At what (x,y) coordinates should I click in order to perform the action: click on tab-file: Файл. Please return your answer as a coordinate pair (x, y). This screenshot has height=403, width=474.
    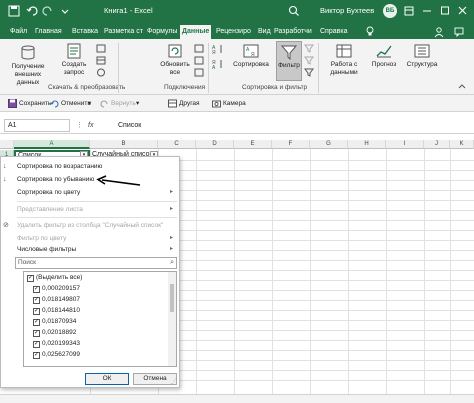
    Looking at the image, I should click on (18, 32).